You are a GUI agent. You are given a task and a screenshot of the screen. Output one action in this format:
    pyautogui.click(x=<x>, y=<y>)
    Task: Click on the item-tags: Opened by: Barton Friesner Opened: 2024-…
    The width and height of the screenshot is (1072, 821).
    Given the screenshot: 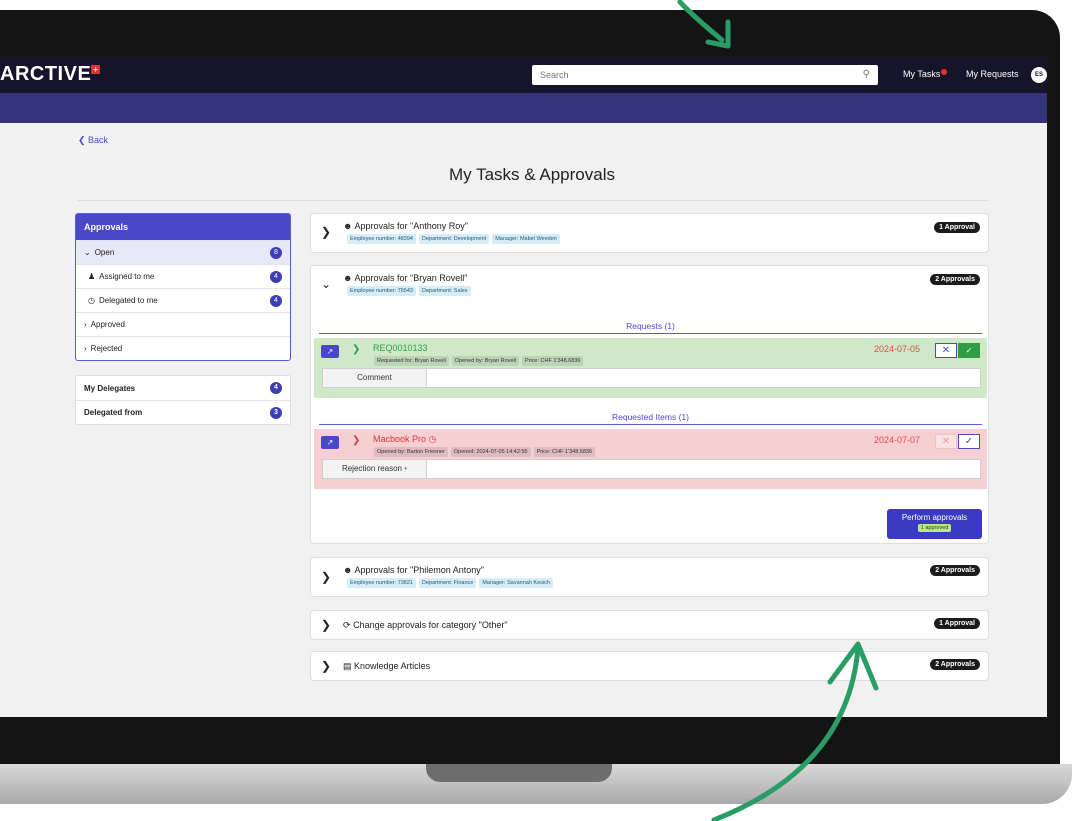 What is the action you would take?
    pyautogui.click(x=485, y=452)
    